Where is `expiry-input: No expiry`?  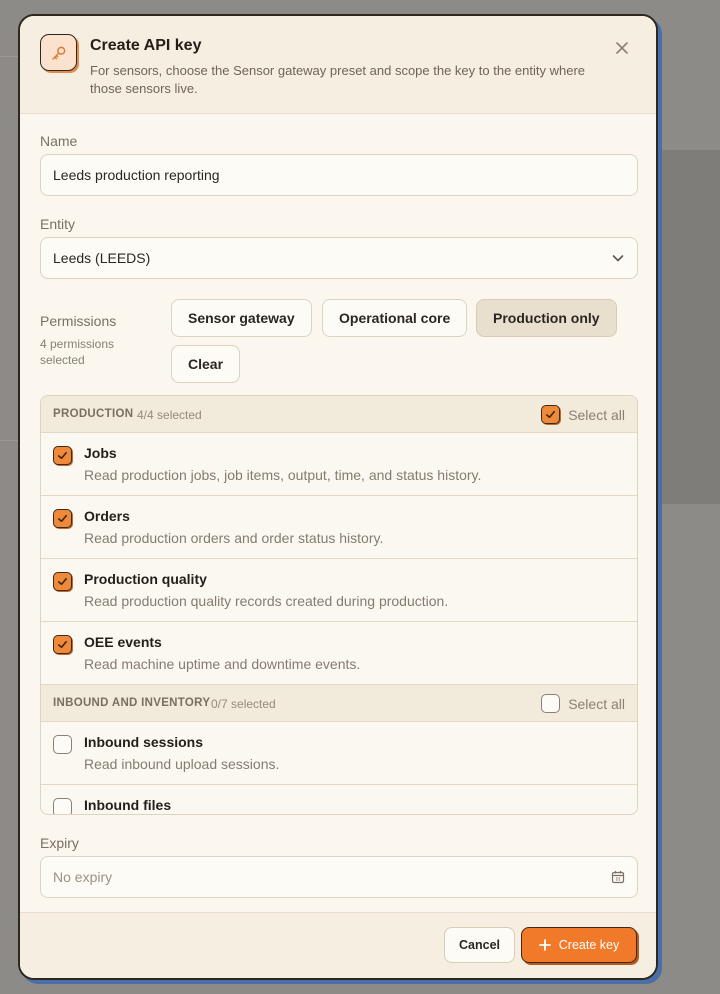
expiry-input: No expiry is located at coordinates (339, 877).